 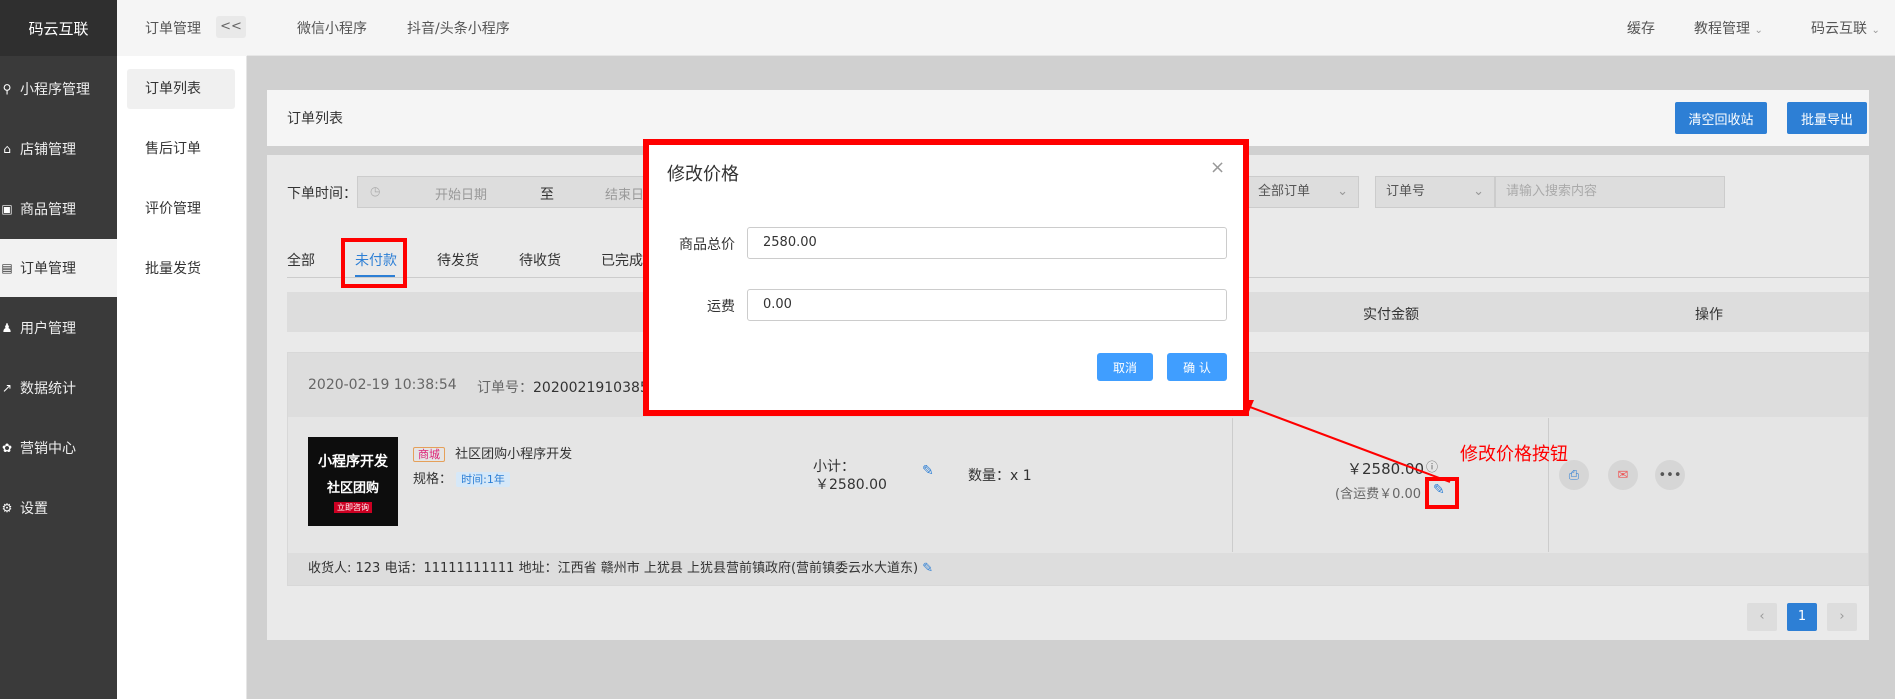 I want to click on top-tutorial-label: 教程管理, so click(x=1722, y=29).